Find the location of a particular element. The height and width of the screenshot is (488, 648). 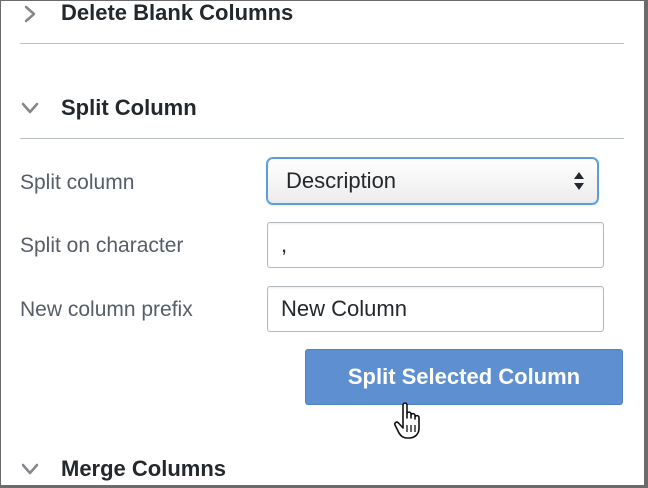

split-column-select-value: Description is located at coordinates (341, 180).